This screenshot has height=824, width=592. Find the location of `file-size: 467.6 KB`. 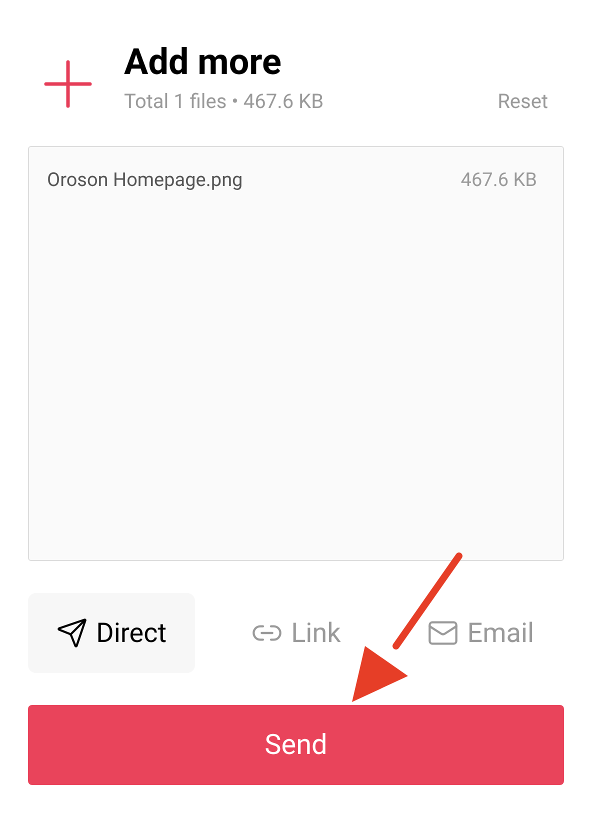

file-size: 467.6 KB is located at coordinates (499, 180).